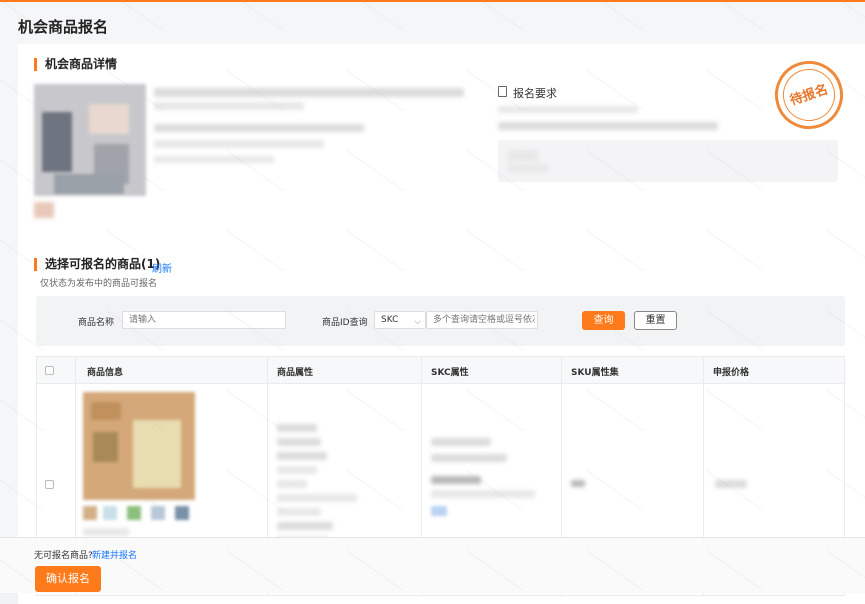  What do you see at coordinates (655, 320) in the screenshot?
I see `reset-button: 重置` at bounding box center [655, 320].